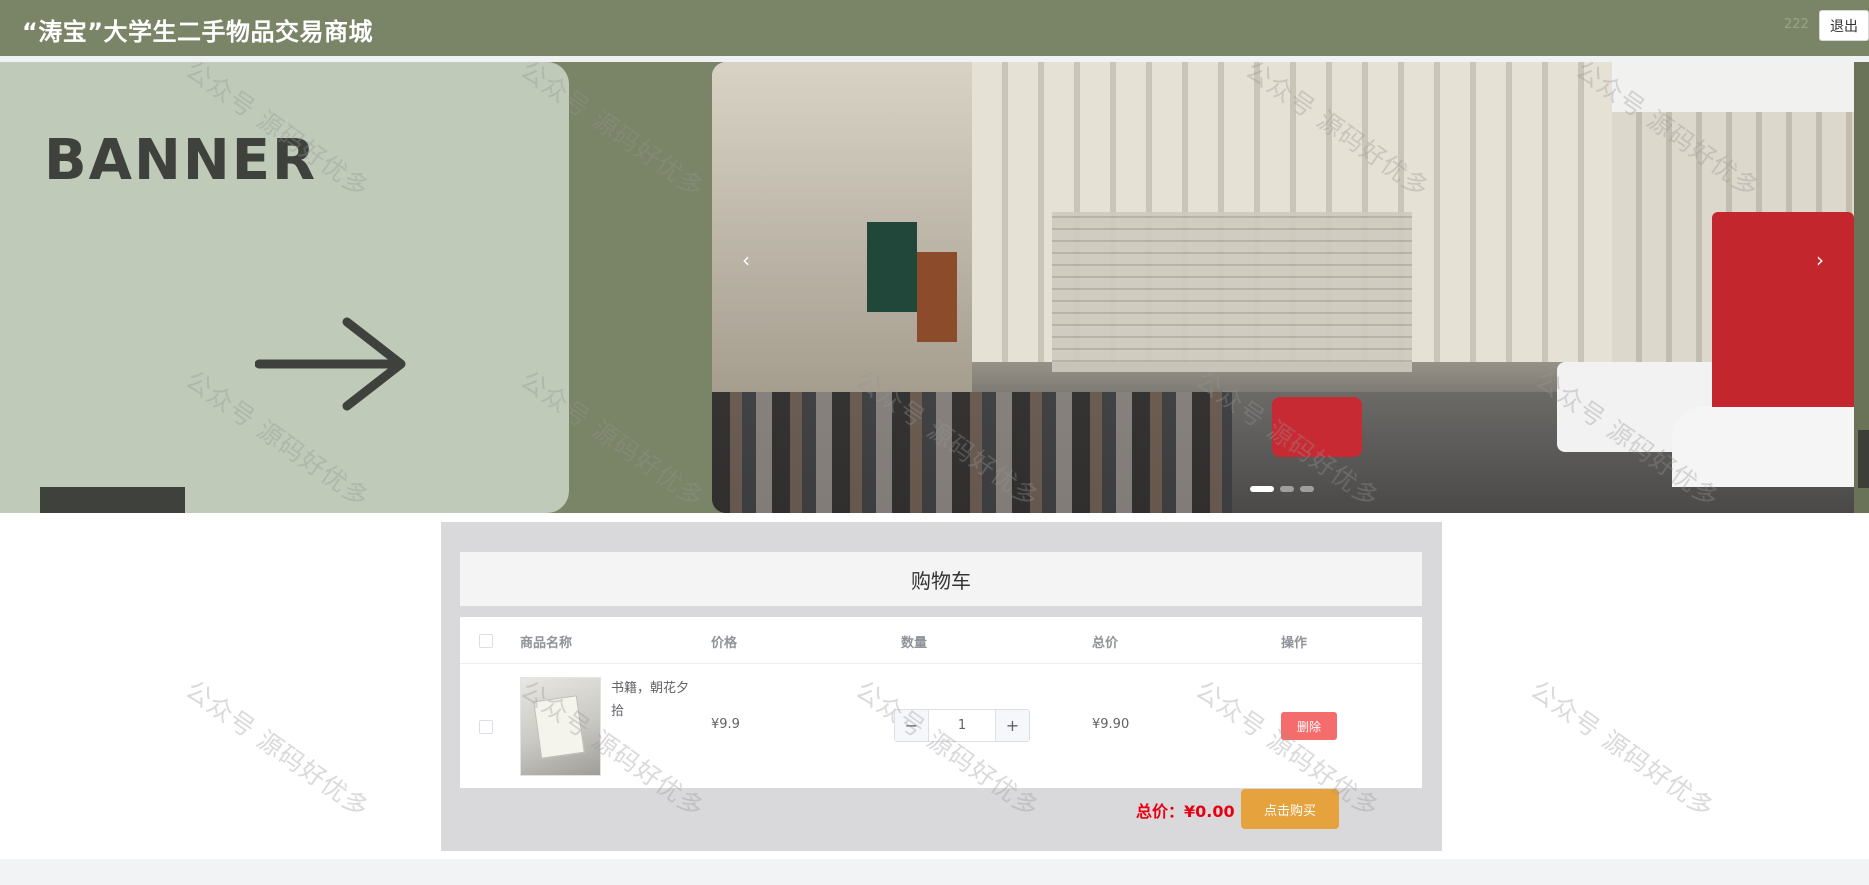 The height and width of the screenshot is (885, 1869). What do you see at coordinates (1863, 459) in the screenshot?
I see `next-slide-edge-detail` at bounding box center [1863, 459].